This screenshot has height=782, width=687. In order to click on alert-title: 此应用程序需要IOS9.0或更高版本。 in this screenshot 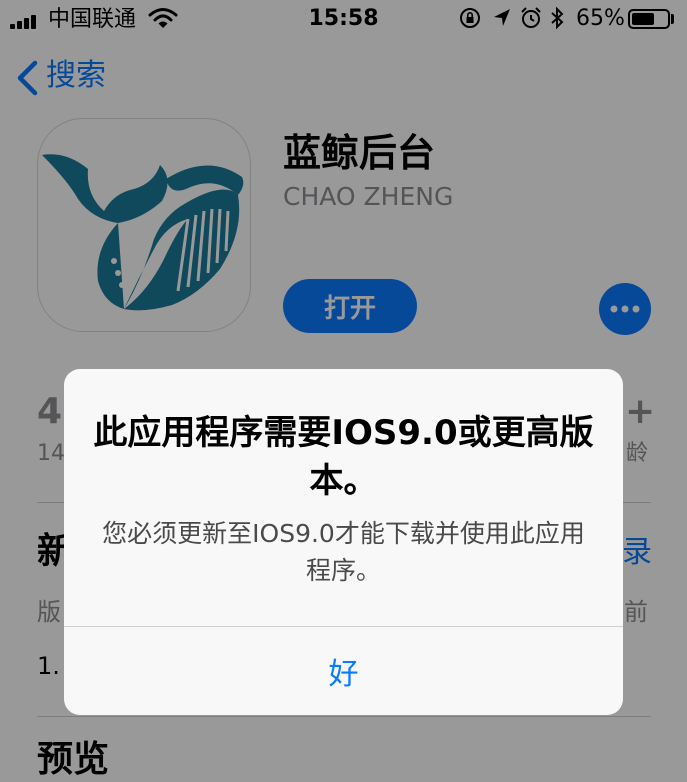, I will do `click(343, 457)`.